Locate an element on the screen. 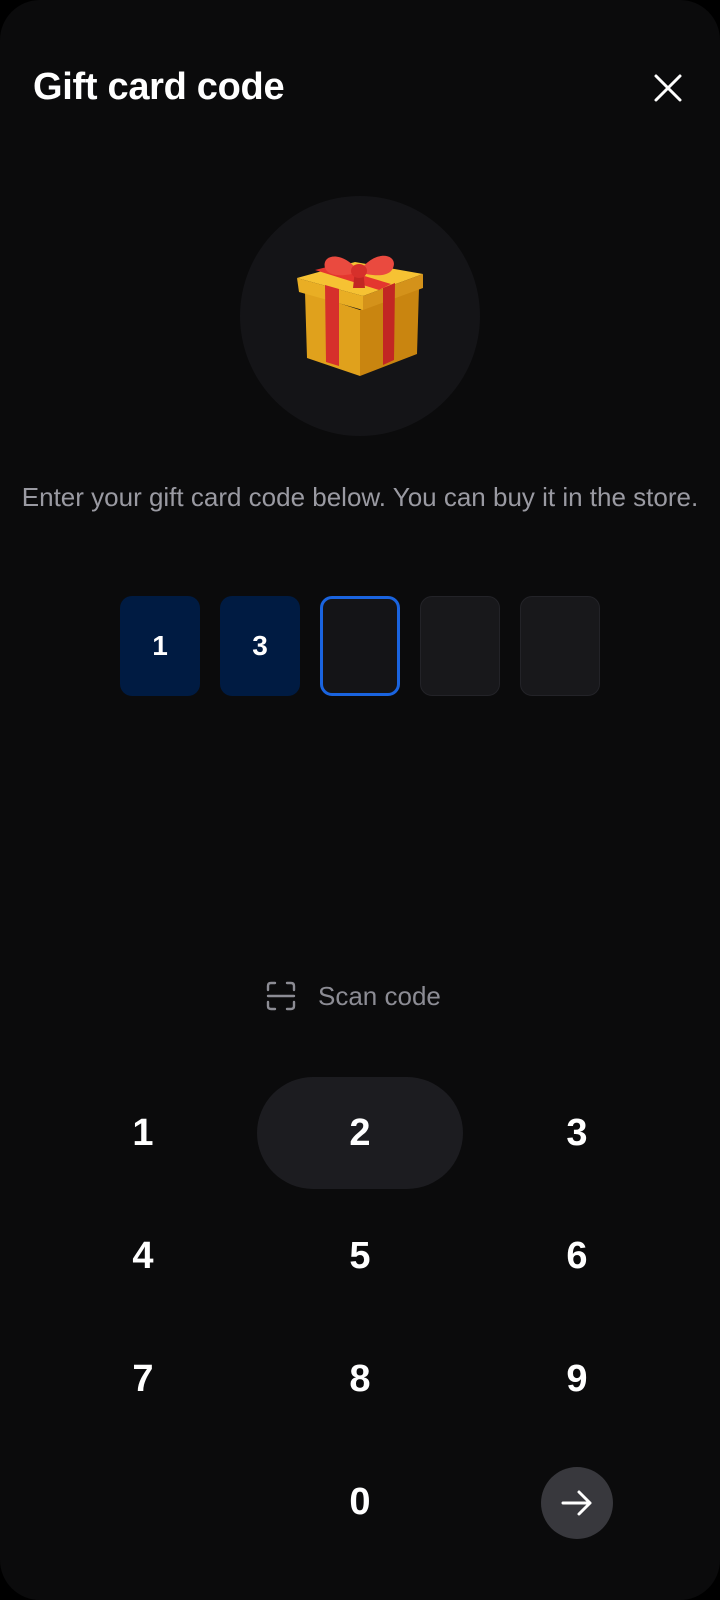 The width and height of the screenshot is (720, 1600). scan-icon is located at coordinates (281, 996).